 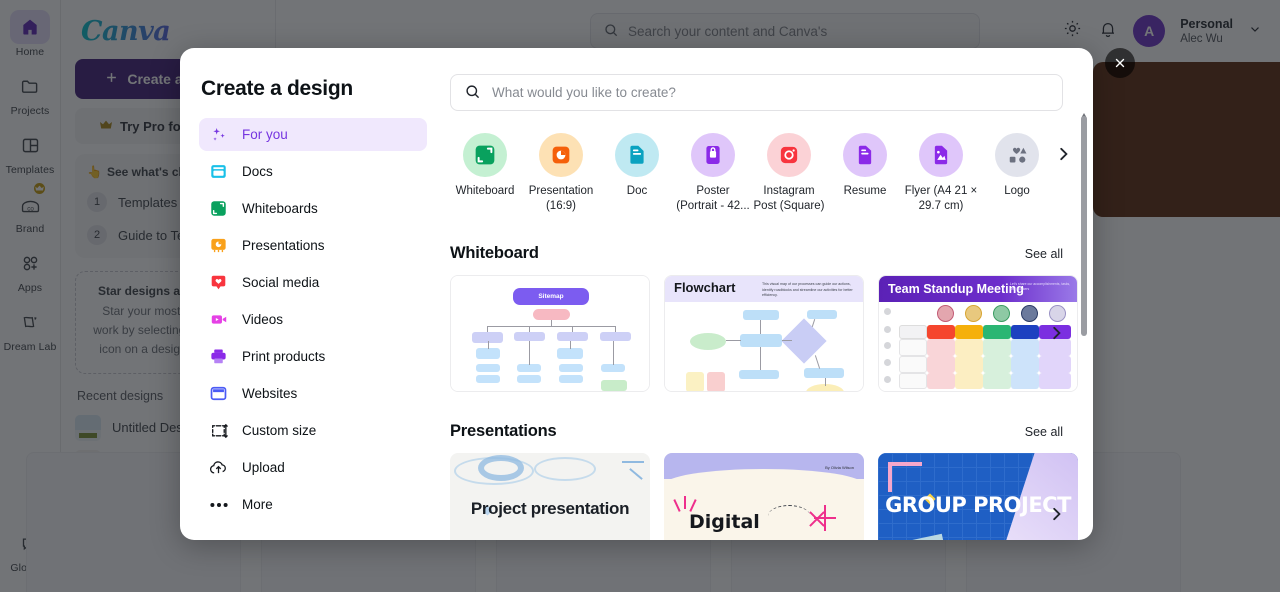 I want to click on design-type-presentation: Presentation (16:9), so click(x=561, y=173).